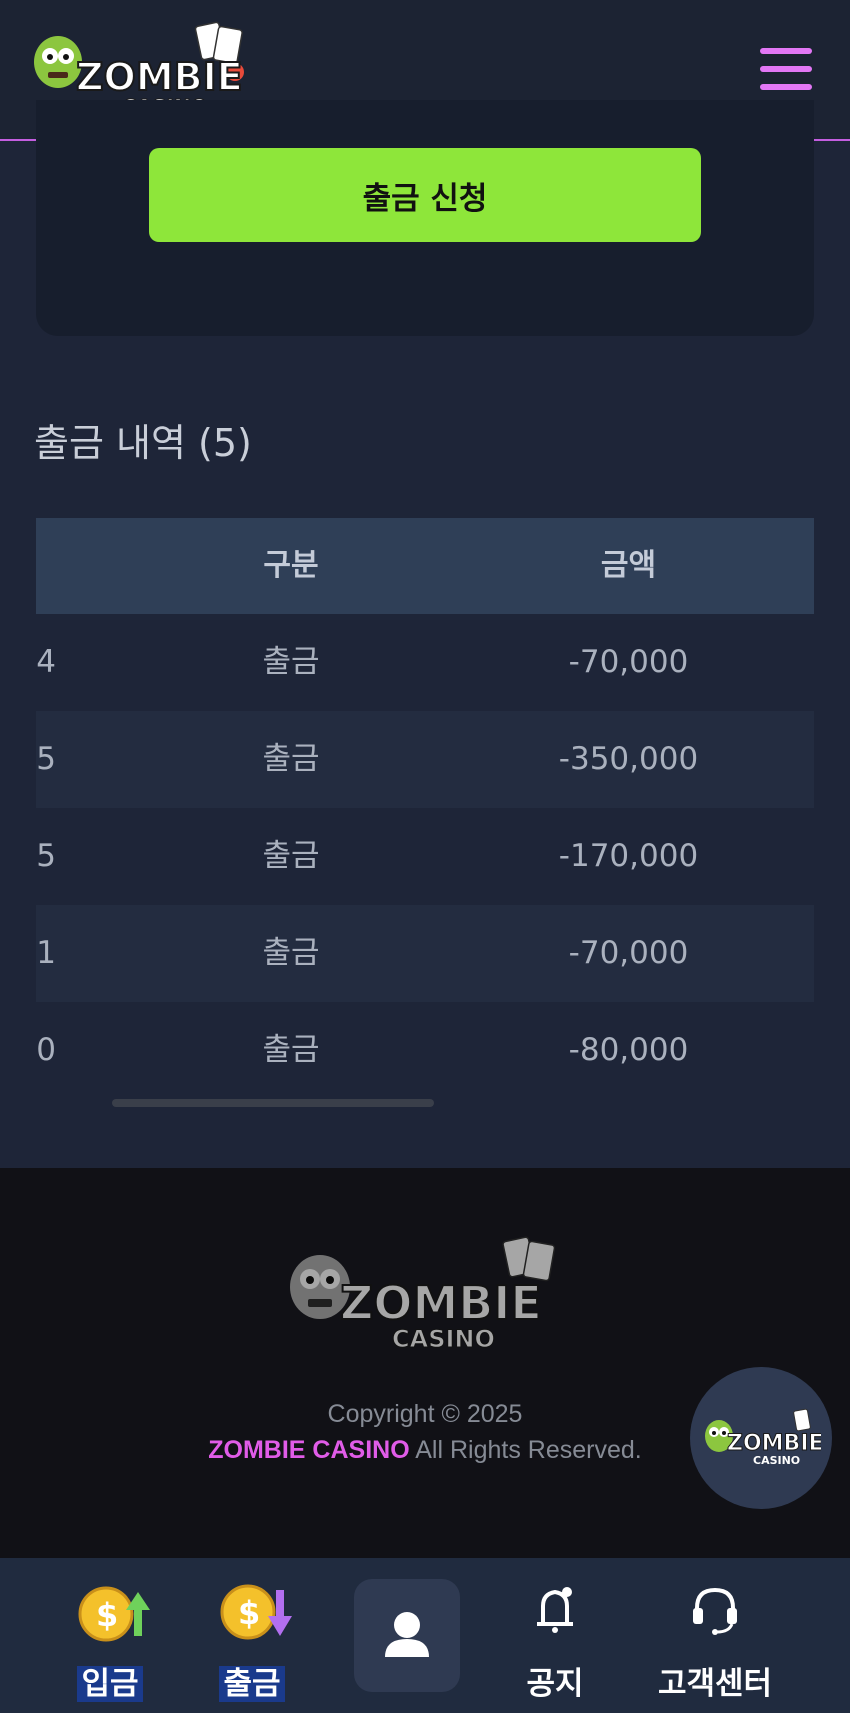 This screenshot has width=850, height=1713. What do you see at coordinates (46, 1050) in the screenshot?
I see `cell-partial: 0` at bounding box center [46, 1050].